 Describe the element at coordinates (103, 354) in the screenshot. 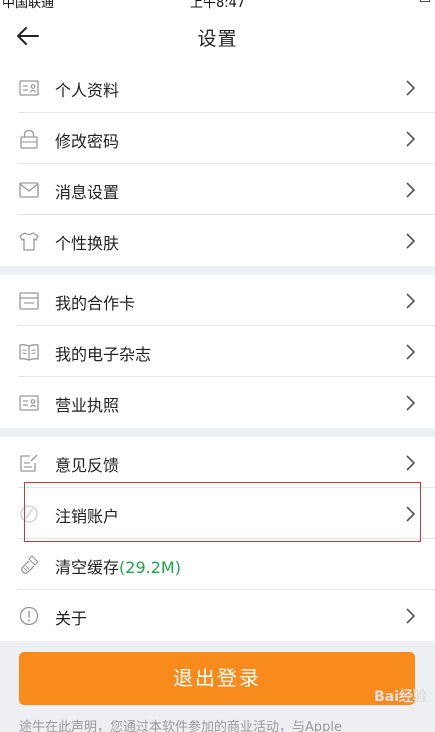

I see `setting-label: 我的电子杂志` at that location.